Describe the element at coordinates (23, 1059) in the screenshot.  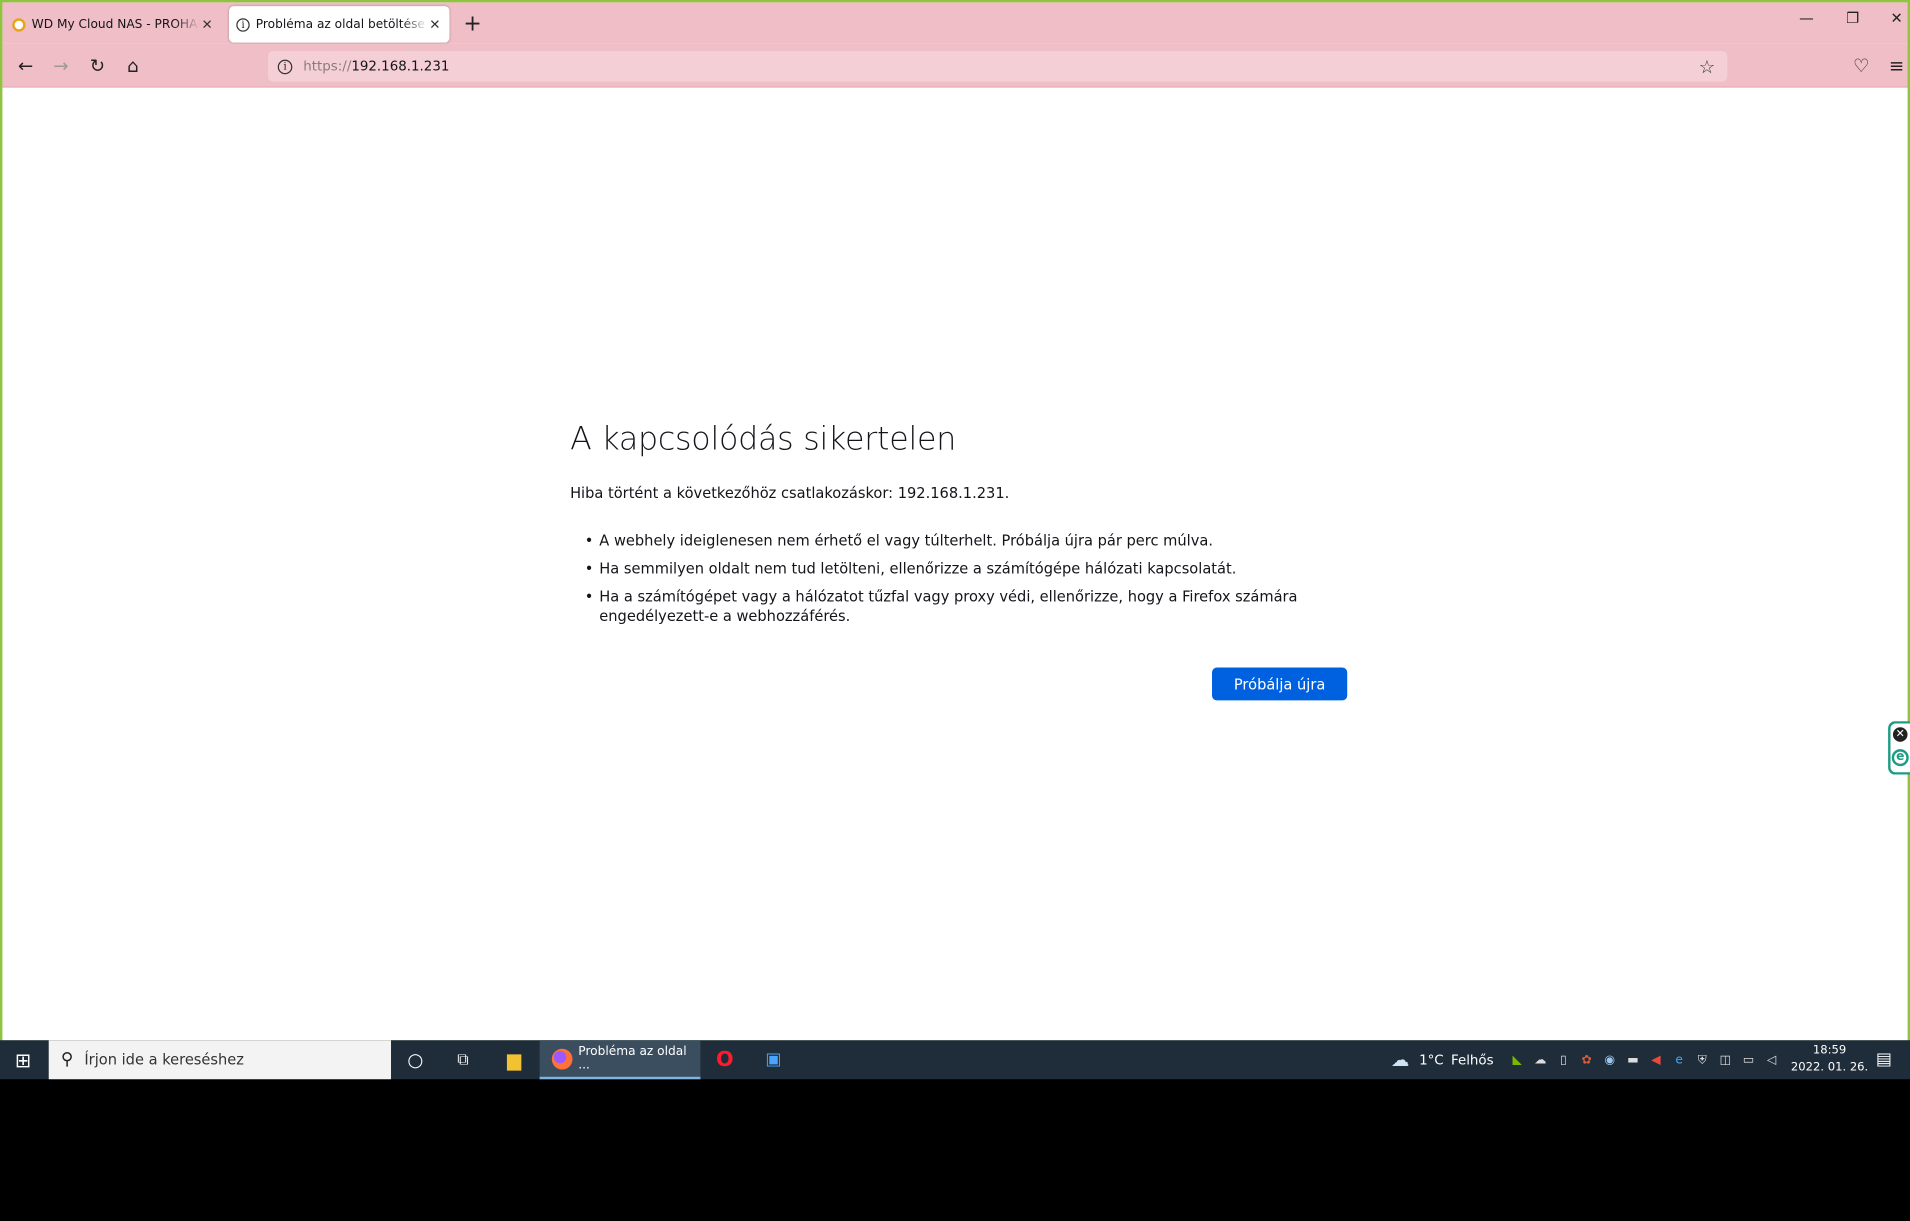
I see `start-windows-icon: ⊞` at that location.